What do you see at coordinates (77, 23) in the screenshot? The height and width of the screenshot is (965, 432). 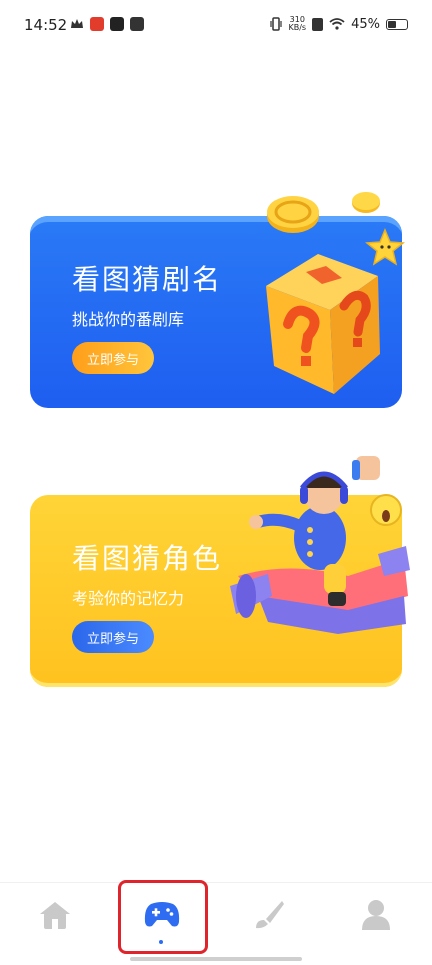 I see `crown-icon` at bounding box center [77, 23].